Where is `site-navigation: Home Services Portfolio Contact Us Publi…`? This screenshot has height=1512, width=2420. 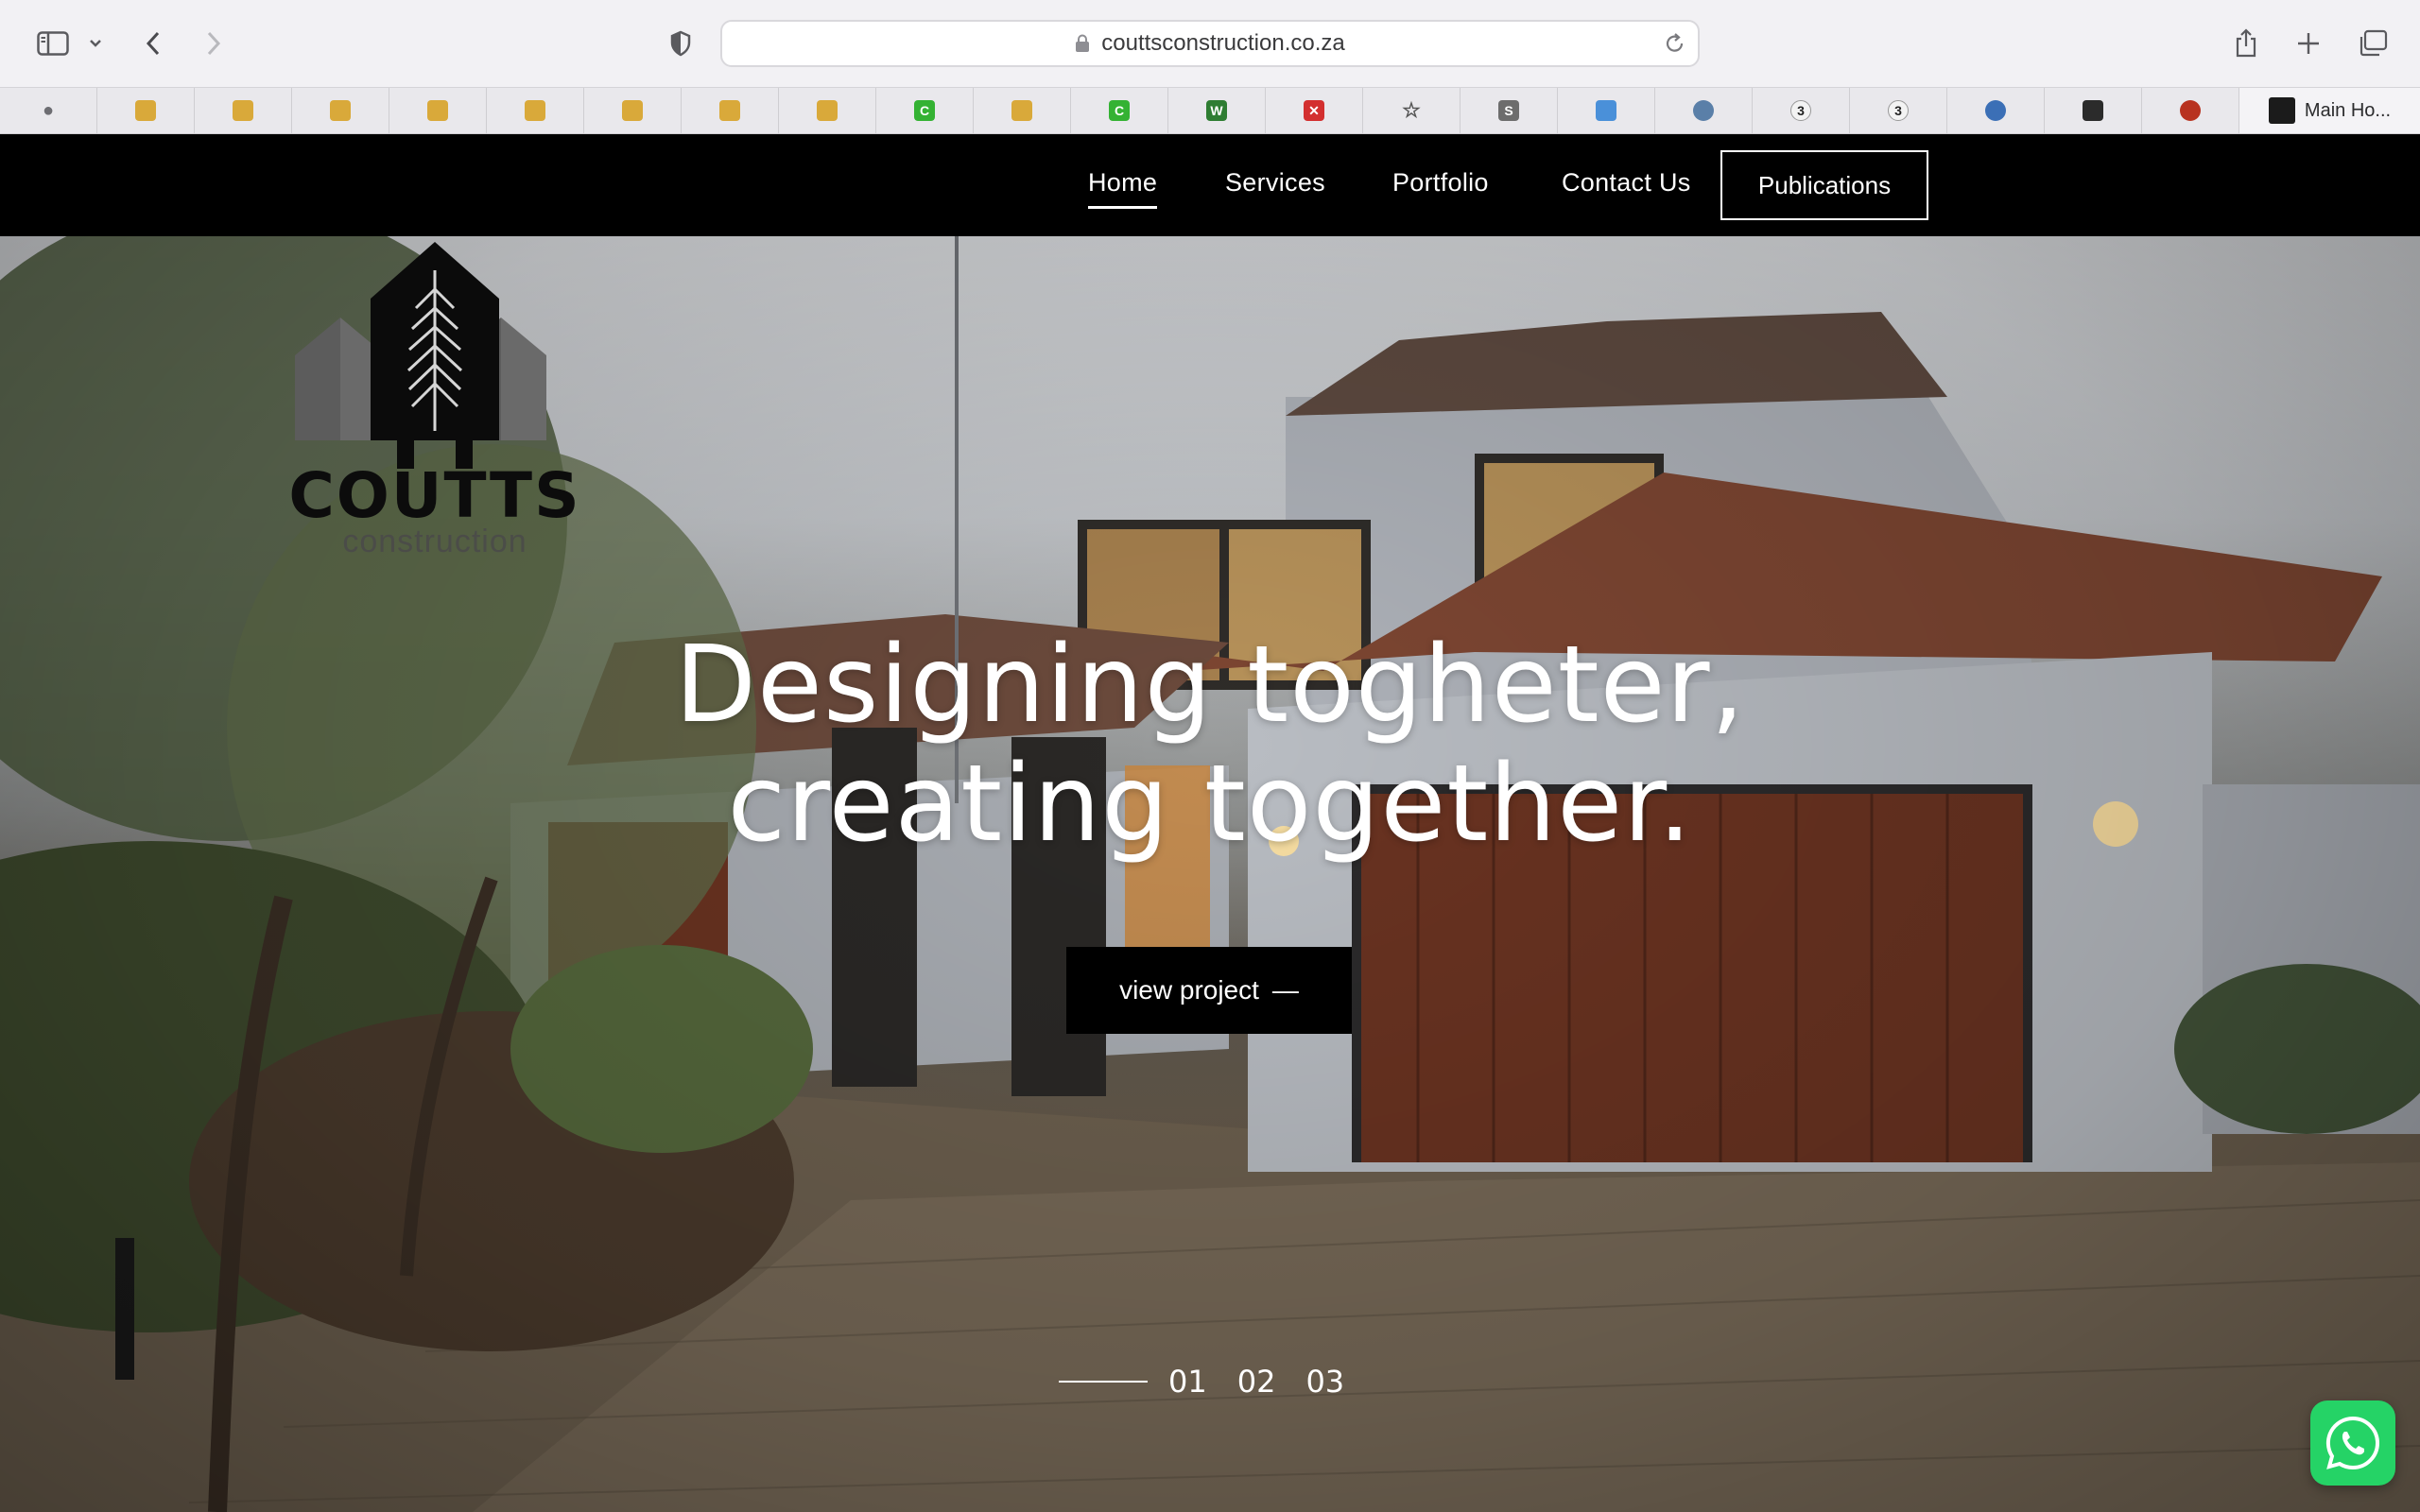 site-navigation: Home Services Portfolio Contact Us Publi… is located at coordinates (1210, 185).